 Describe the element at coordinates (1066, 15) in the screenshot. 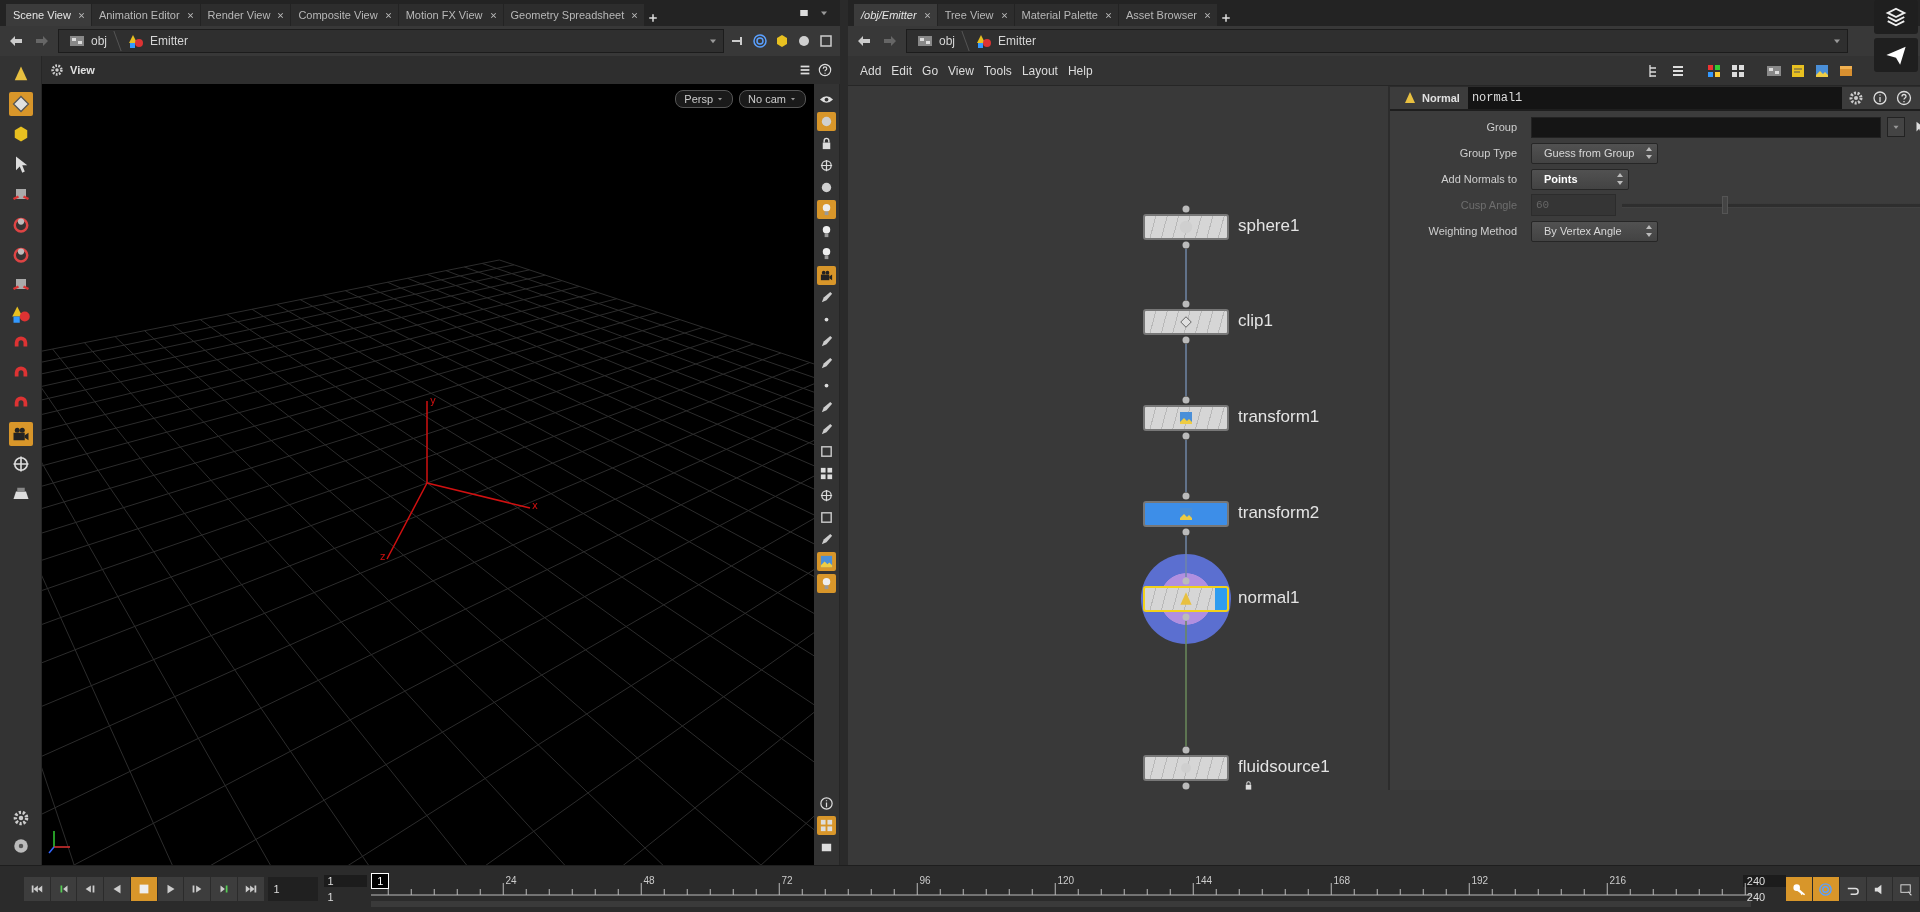

I see `tab: Material Palette` at that location.